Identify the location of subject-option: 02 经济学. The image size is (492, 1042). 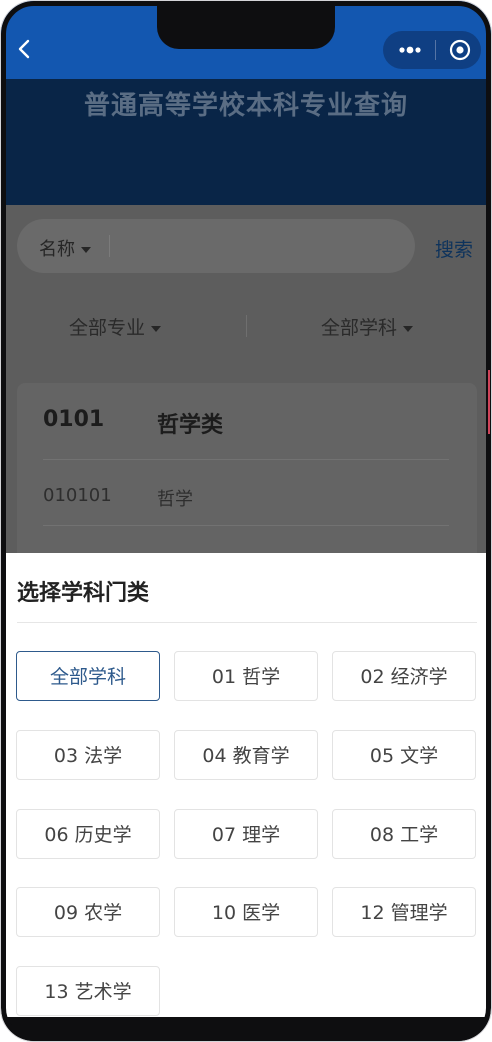
(404, 676).